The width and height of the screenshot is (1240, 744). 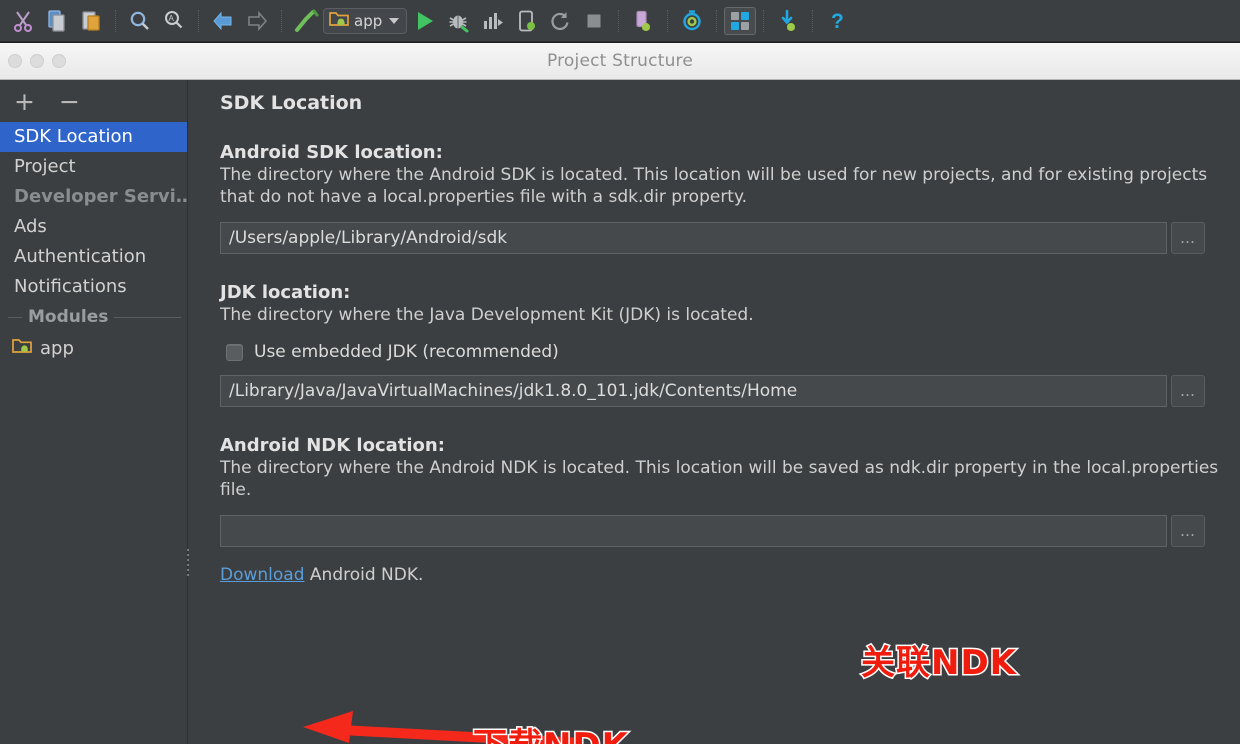 I want to click on remove-button: −, so click(x=69, y=101).